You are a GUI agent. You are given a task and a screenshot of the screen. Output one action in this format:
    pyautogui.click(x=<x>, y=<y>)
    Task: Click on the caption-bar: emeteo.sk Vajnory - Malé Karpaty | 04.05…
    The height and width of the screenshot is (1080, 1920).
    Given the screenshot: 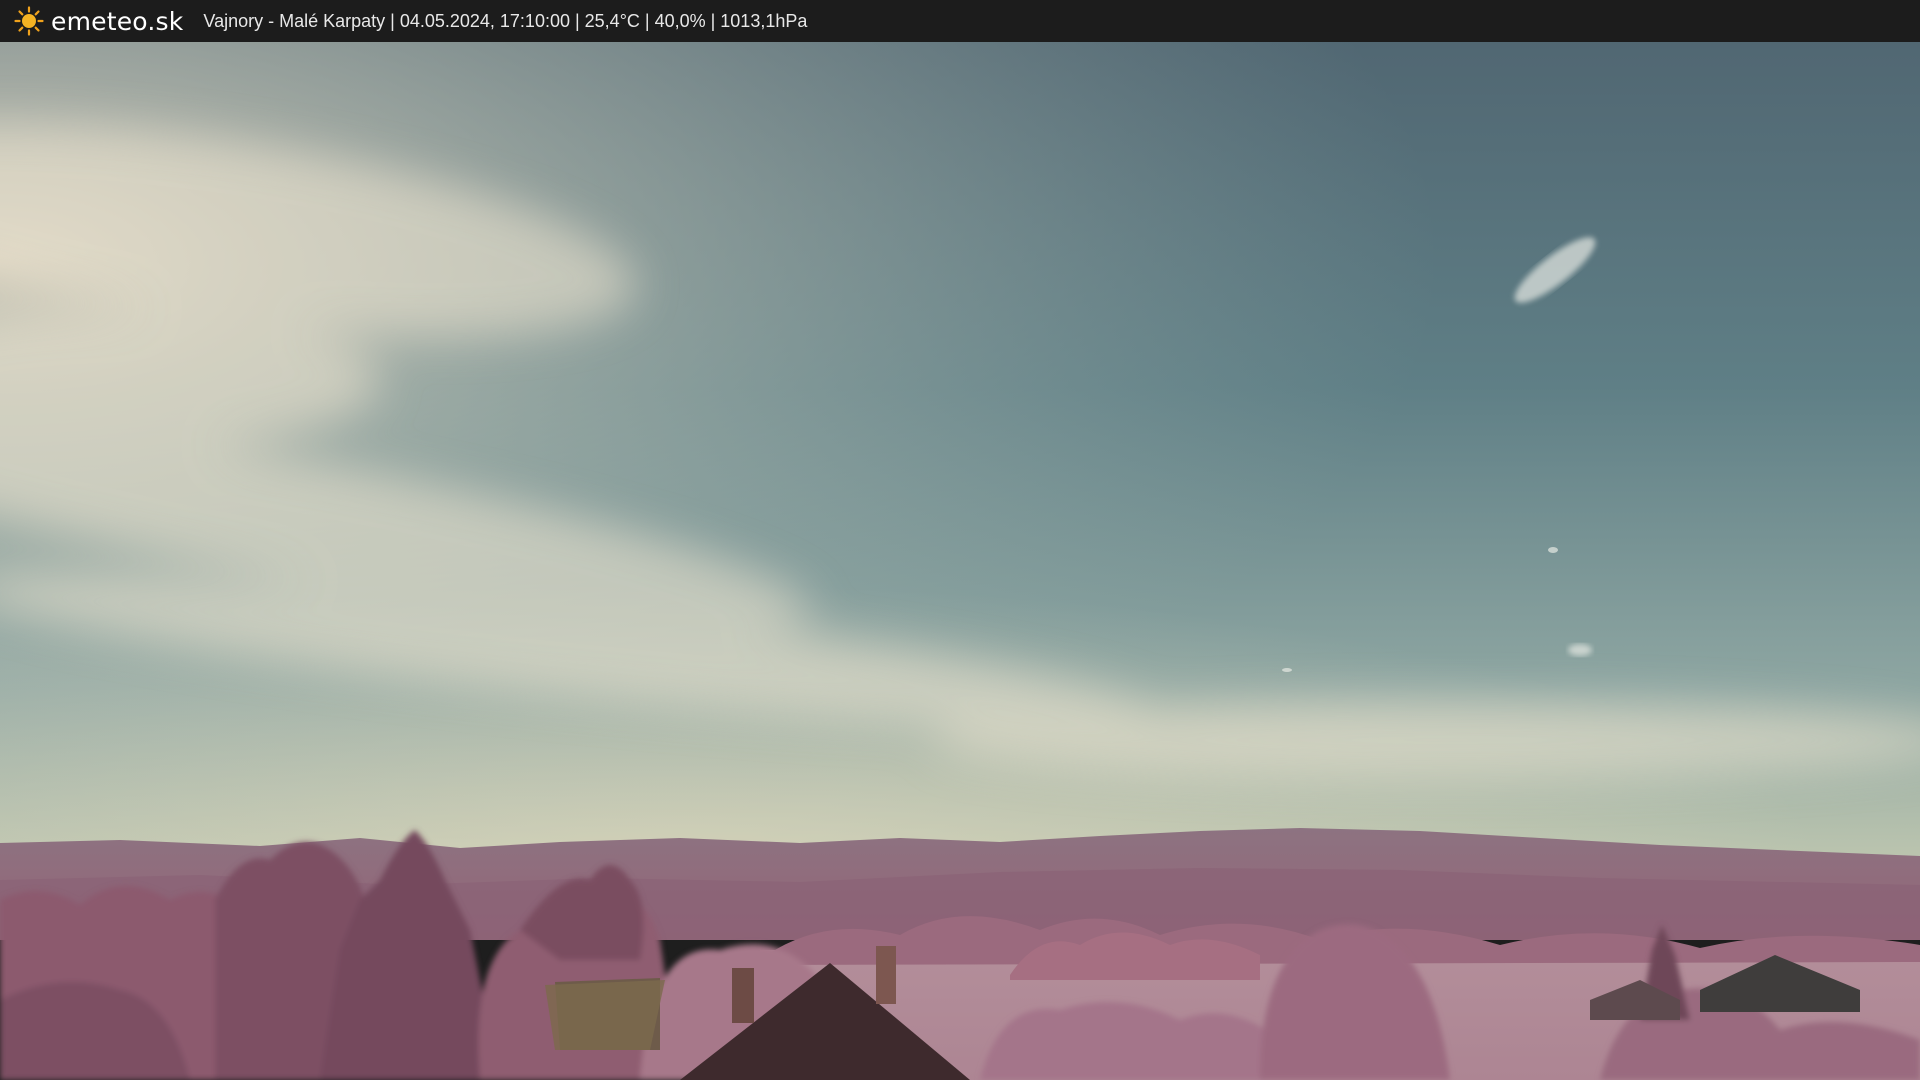 What is the action you would take?
    pyautogui.click(x=960, y=21)
    